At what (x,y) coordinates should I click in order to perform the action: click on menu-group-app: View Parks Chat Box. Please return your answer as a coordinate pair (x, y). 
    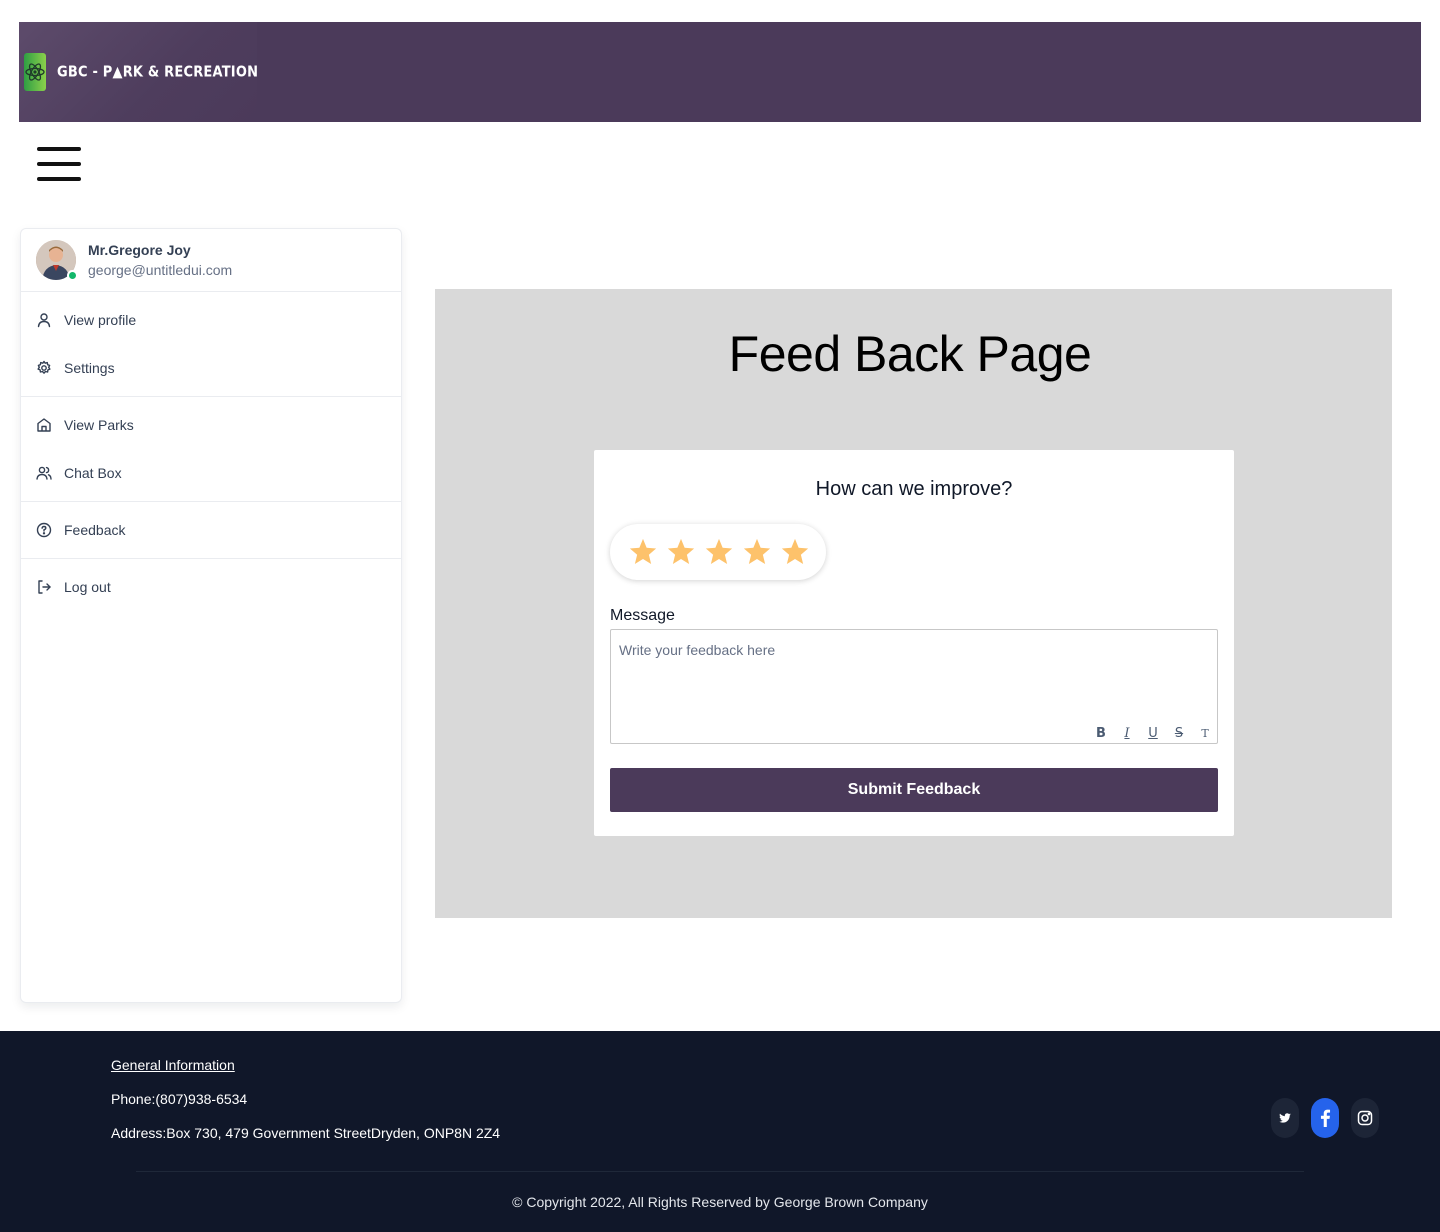
    Looking at the image, I should click on (211, 449).